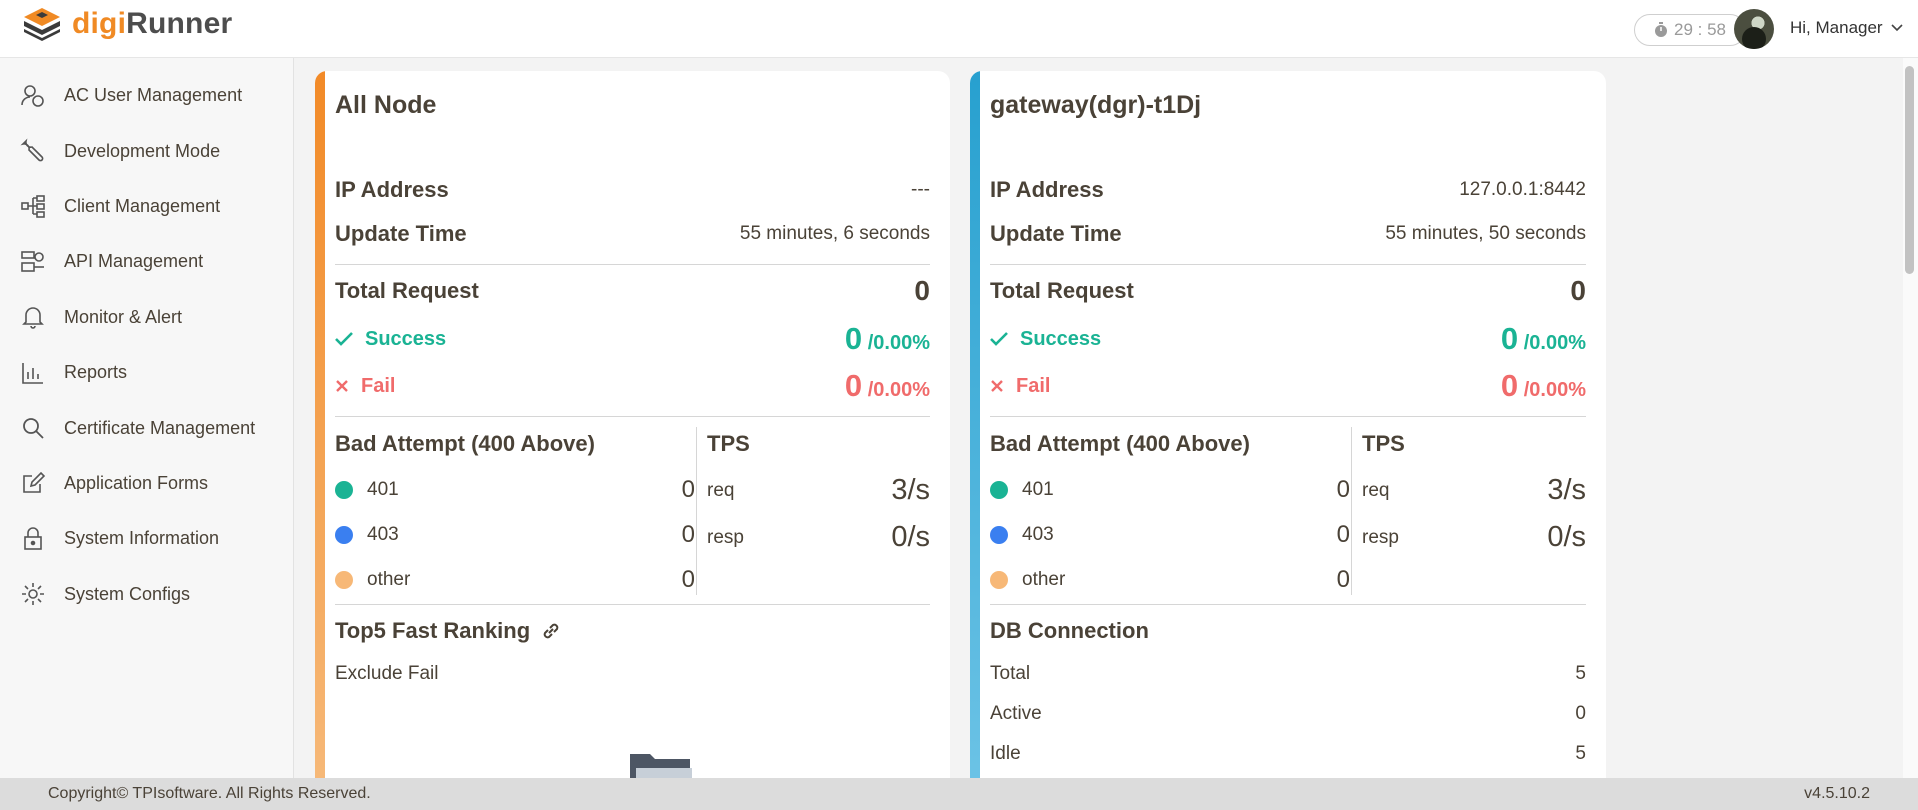 Image resolution: width=1918 pixels, height=810 pixels. I want to click on sidebar-item-application-forms: Application Forms, so click(146, 483).